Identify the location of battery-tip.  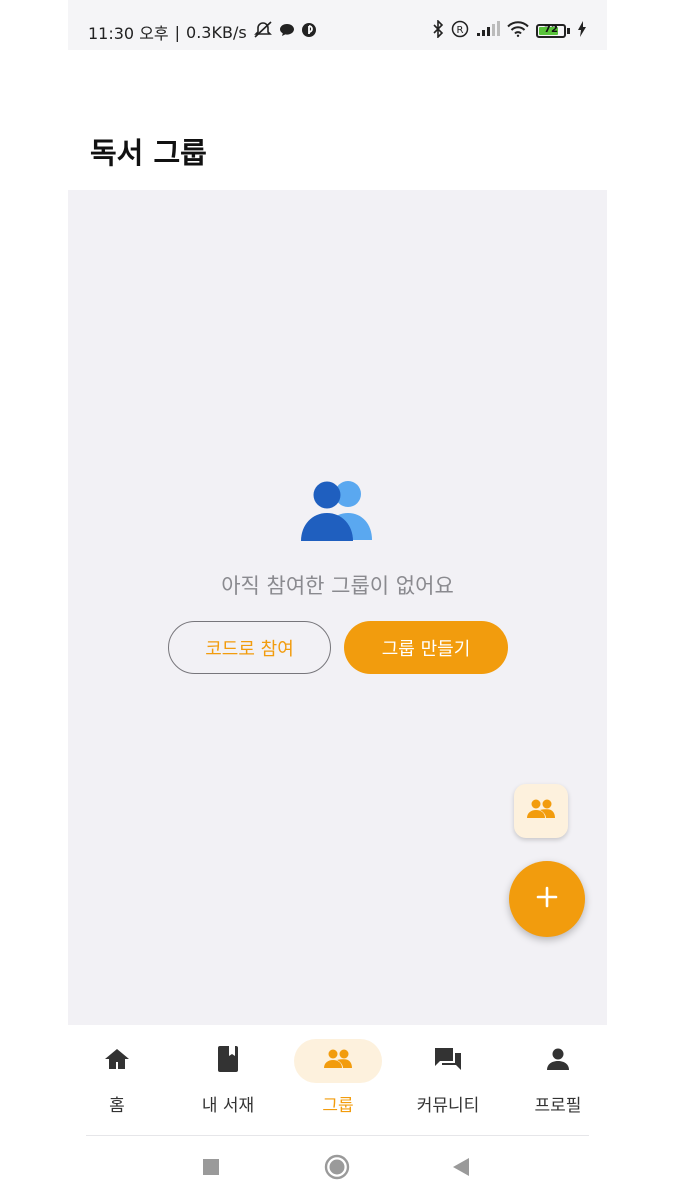
(568, 31).